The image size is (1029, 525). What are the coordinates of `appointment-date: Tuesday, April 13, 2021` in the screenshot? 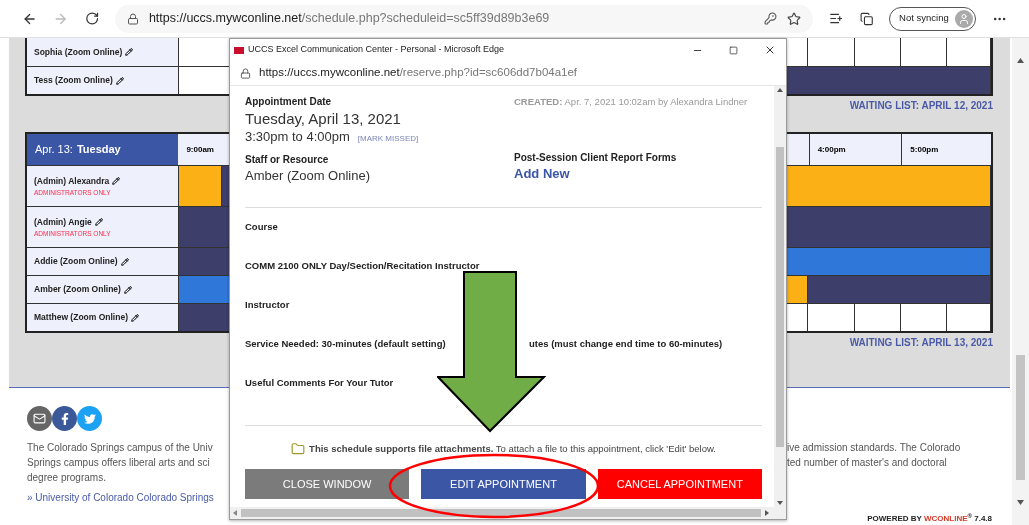 It's located at (323, 118).